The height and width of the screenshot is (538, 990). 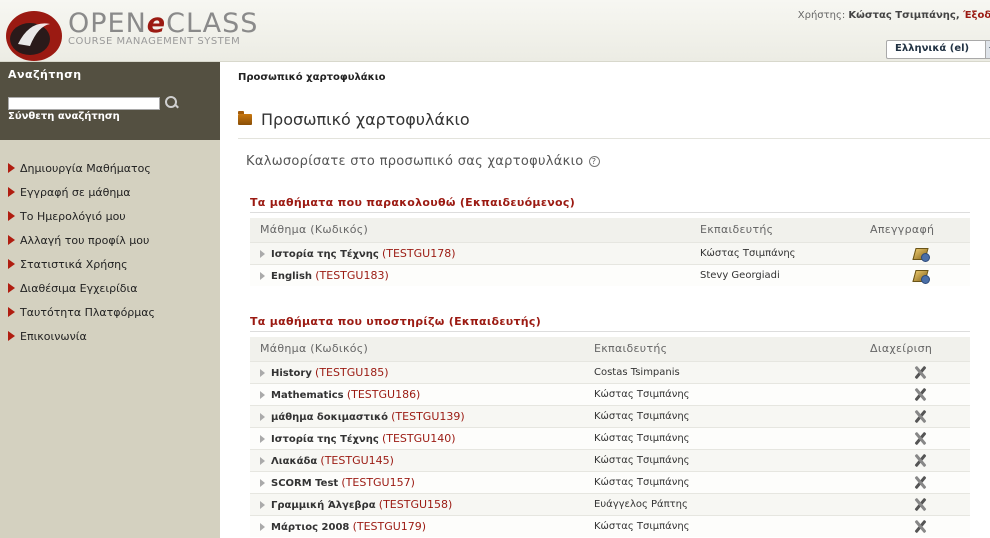 I want to click on advanced-search-link: Σύνθετη αναζήτηση, so click(x=64, y=116).